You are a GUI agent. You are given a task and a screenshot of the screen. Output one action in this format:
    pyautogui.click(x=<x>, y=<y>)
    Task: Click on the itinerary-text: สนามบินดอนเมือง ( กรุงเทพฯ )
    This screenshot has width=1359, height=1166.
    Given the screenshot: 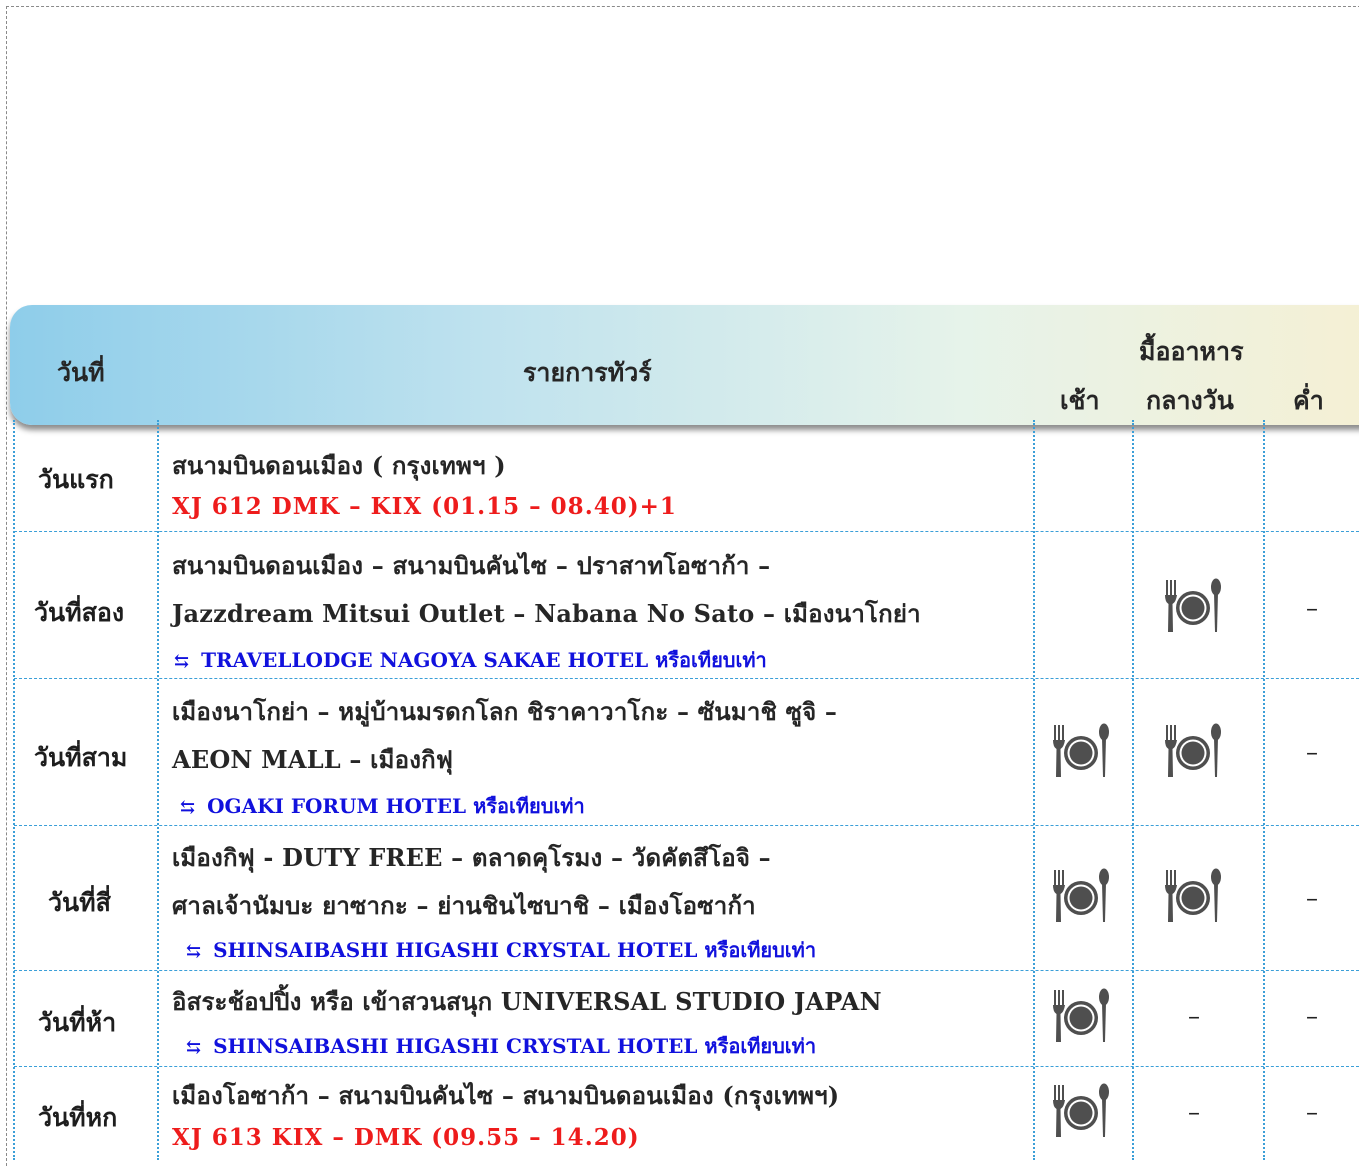 What is the action you would take?
    pyautogui.click(x=339, y=465)
    